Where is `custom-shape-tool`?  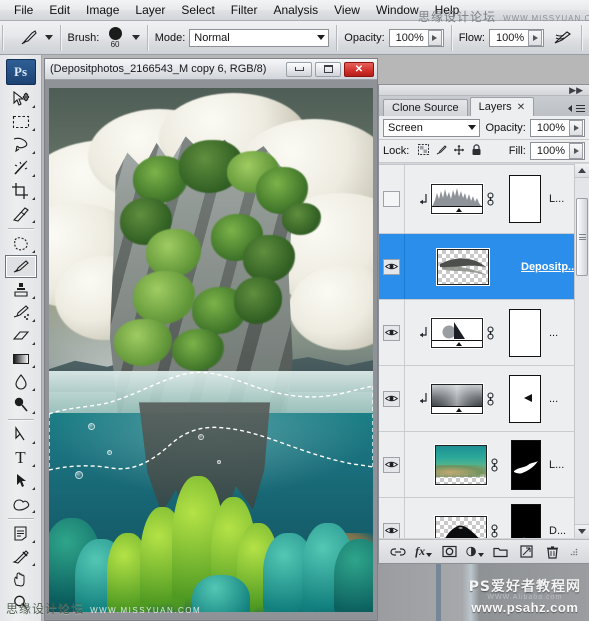 custom-shape-tool is located at coordinates (21, 503).